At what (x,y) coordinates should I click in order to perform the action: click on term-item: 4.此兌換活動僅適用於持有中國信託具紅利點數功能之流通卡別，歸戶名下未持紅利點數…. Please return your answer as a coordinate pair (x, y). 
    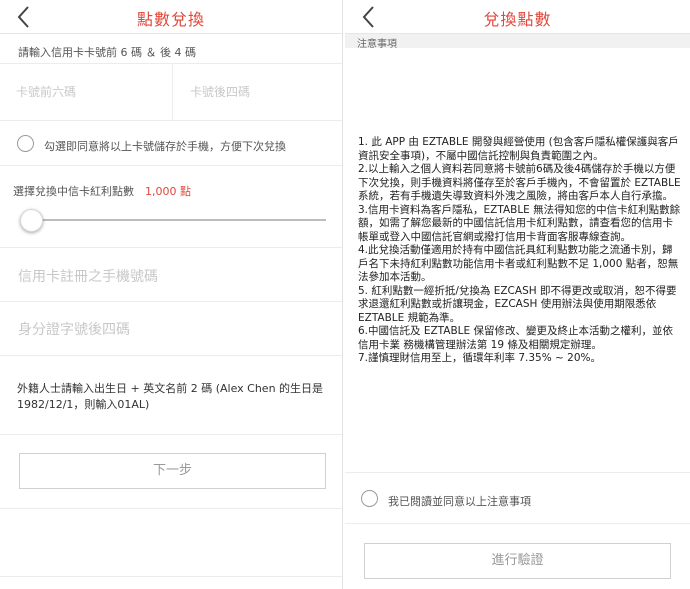
    Looking at the image, I should click on (518, 263).